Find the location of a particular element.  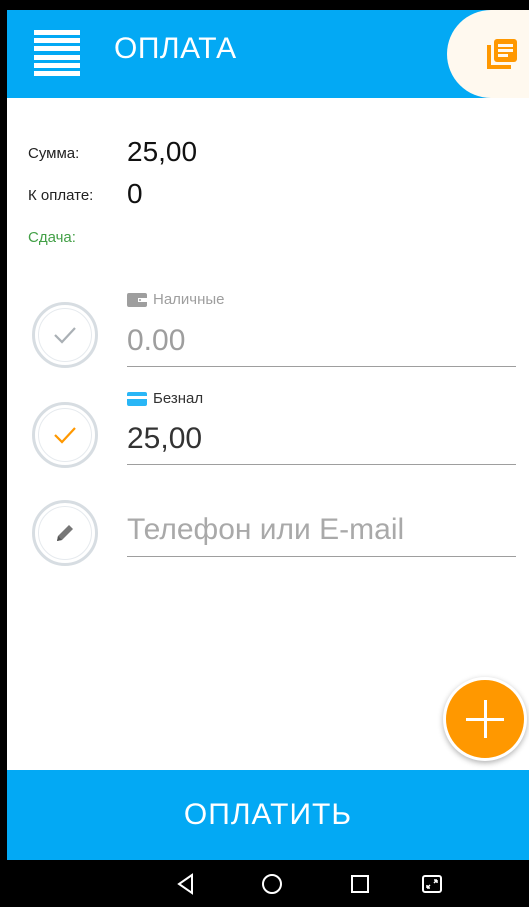

card-label-text: Безнал is located at coordinates (178, 398).